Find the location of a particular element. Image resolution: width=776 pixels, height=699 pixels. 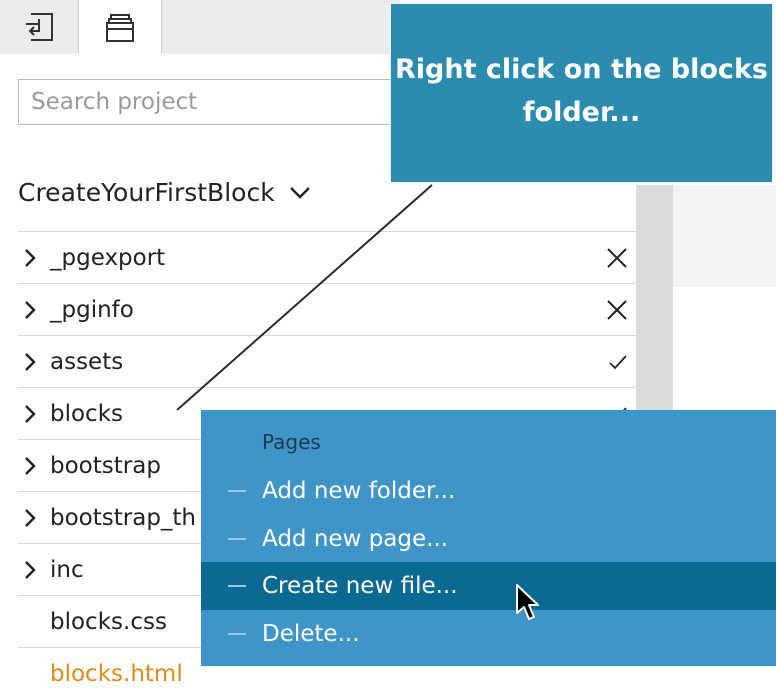

panel-tab-bar is located at coordinates (200, 27).